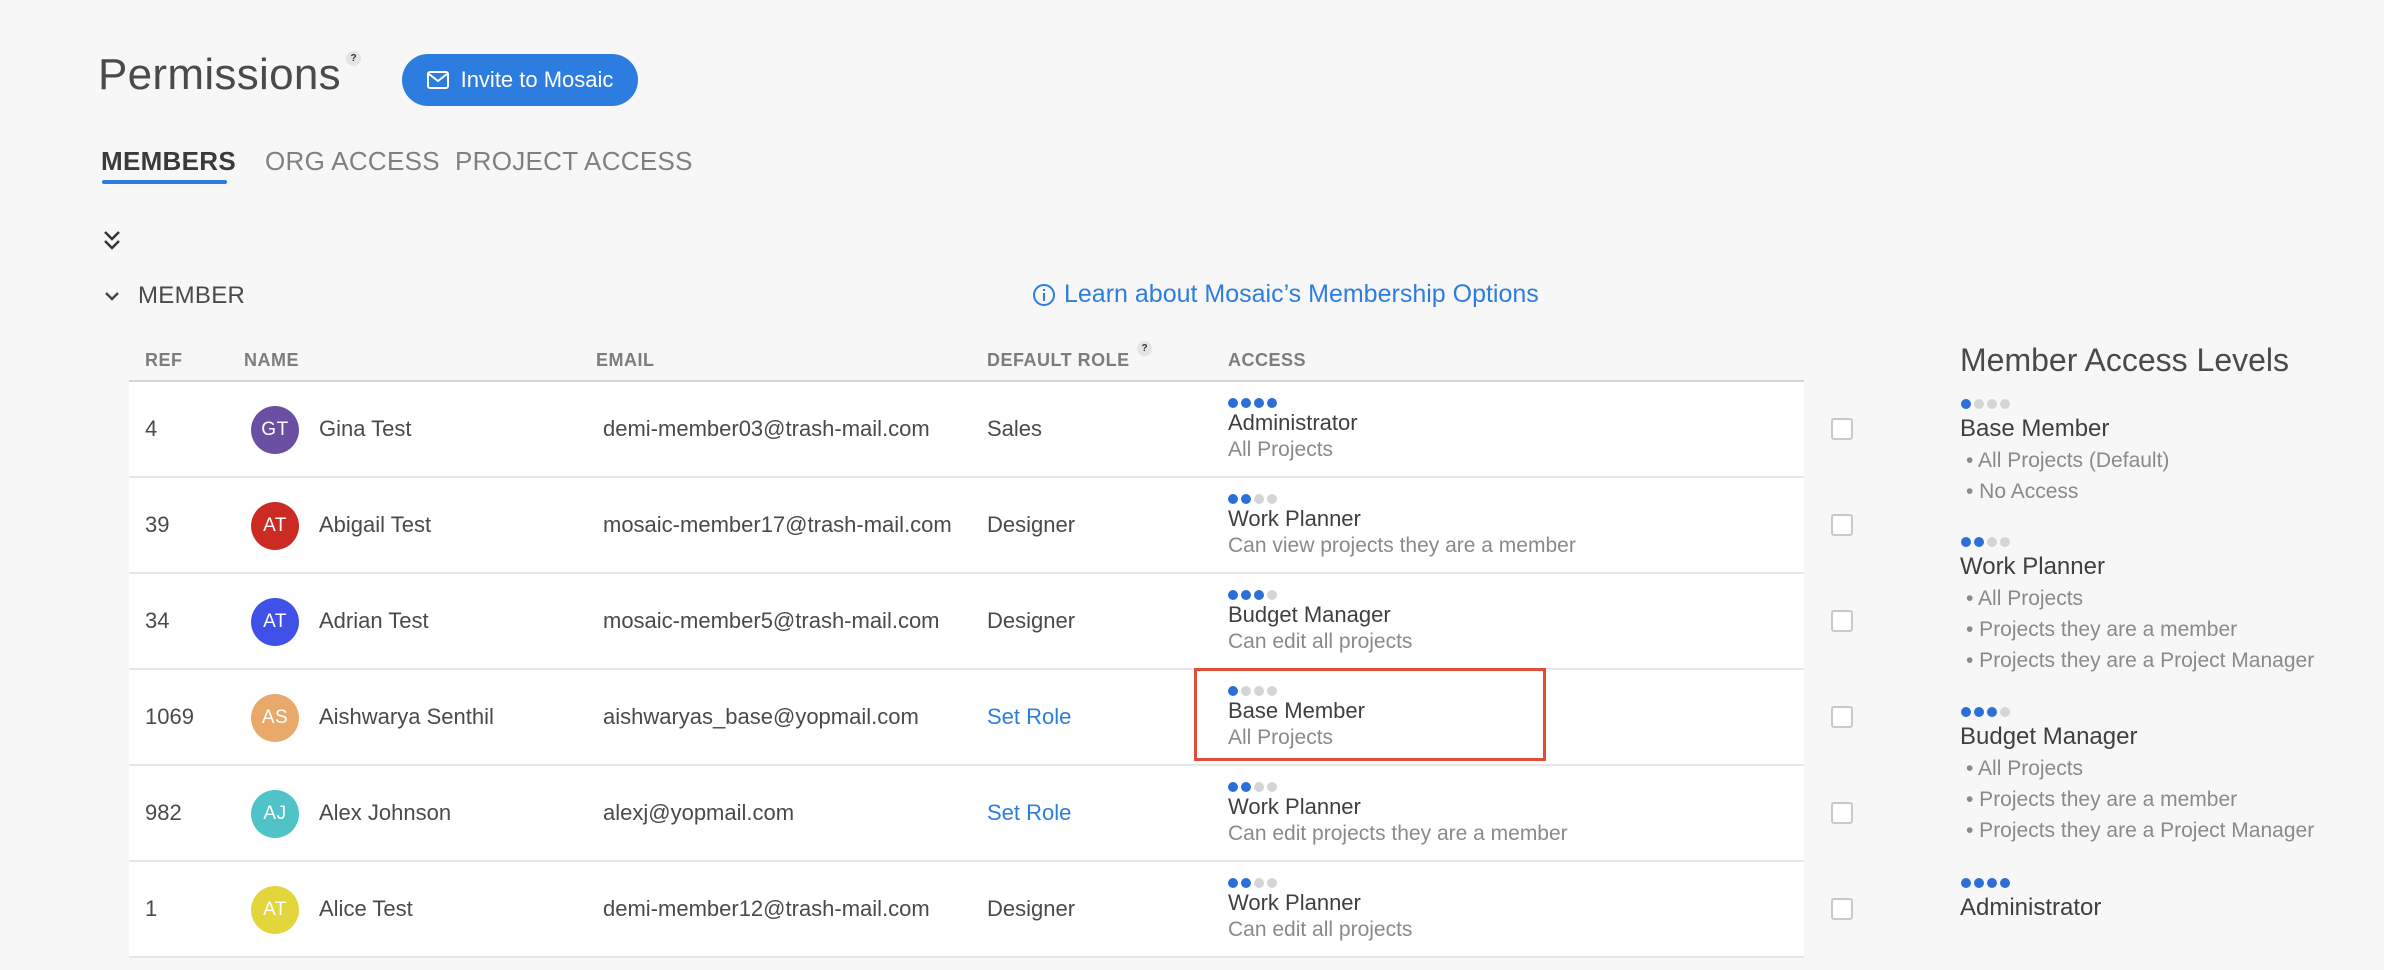 The image size is (2384, 970). What do you see at coordinates (1267, 360) in the screenshot?
I see `column-header-access: ACCESS` at bounding box center [1267, 360].